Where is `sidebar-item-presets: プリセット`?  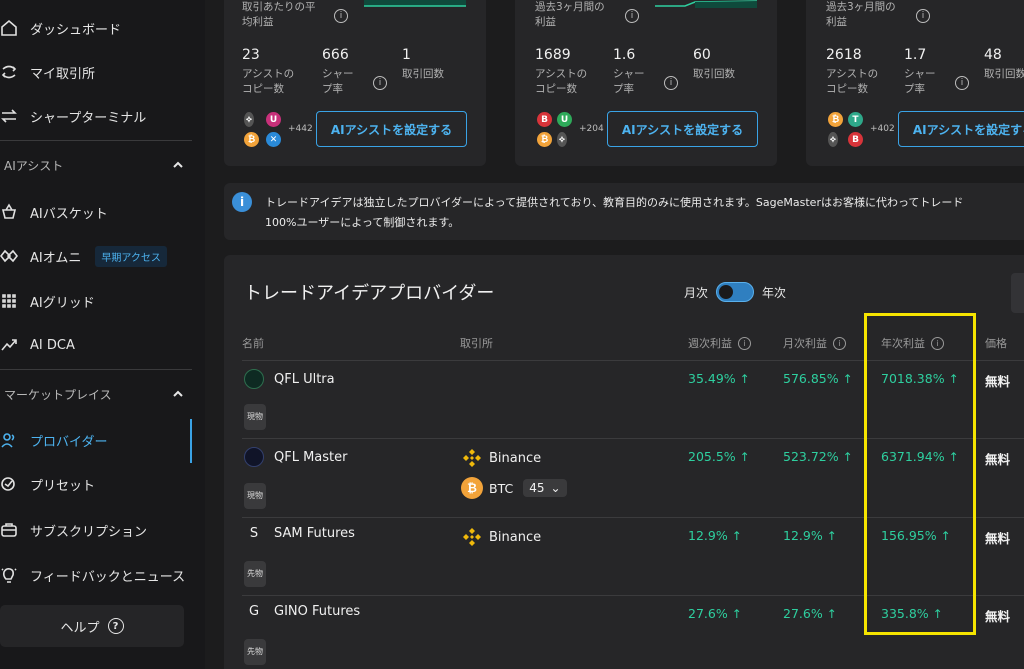 sidebar-item-presets: プリセット is located at coordinates (47, 484).